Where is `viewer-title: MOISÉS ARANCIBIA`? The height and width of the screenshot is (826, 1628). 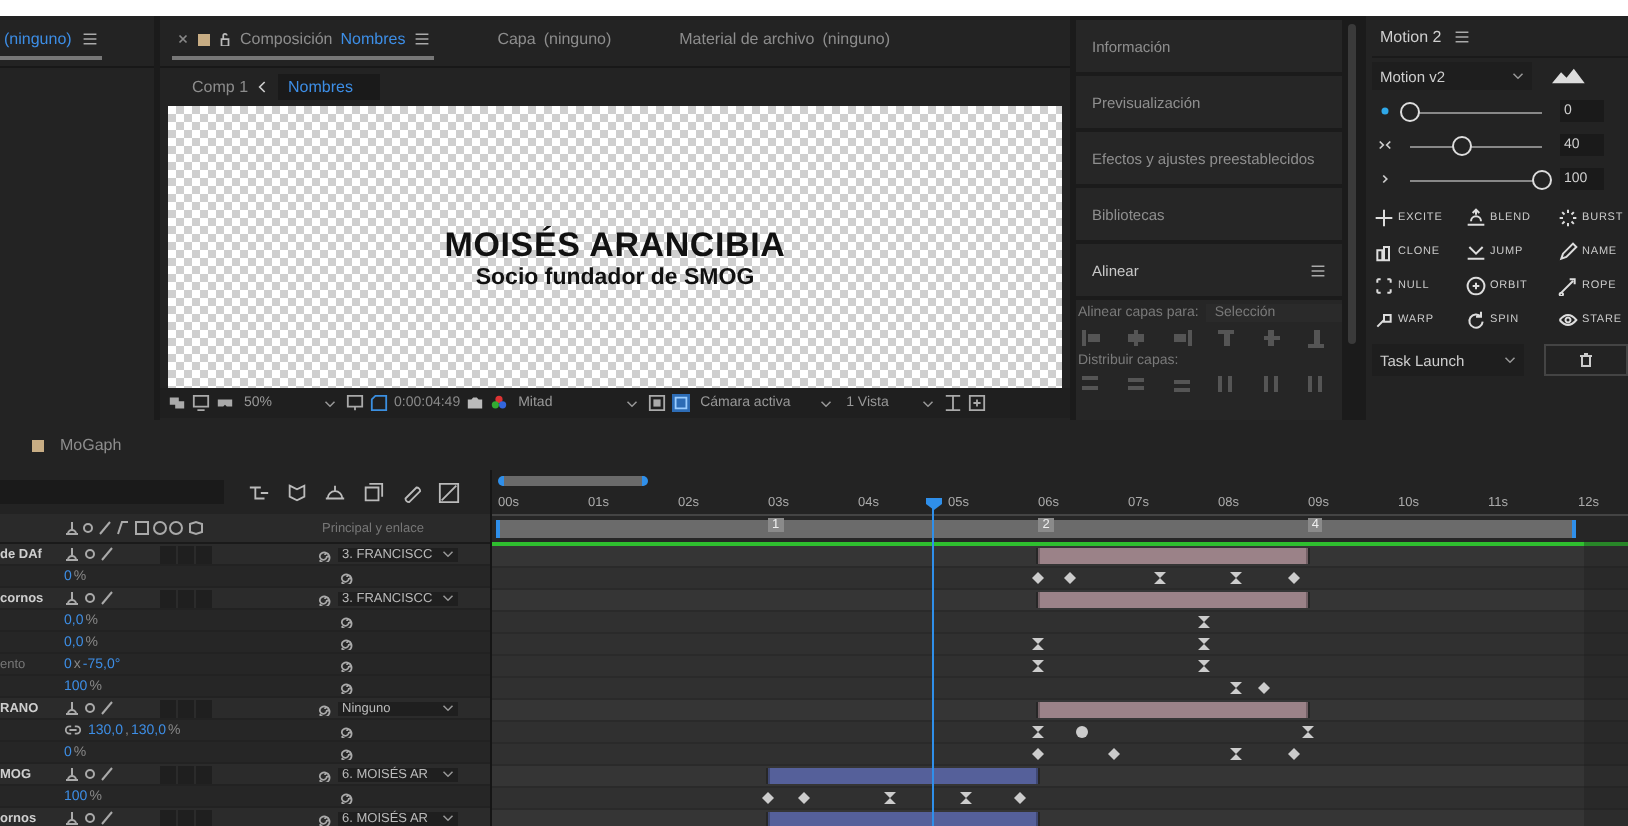 viewer-title: MOISÉS ARANCIBIA is located at coordinates (615, 245).